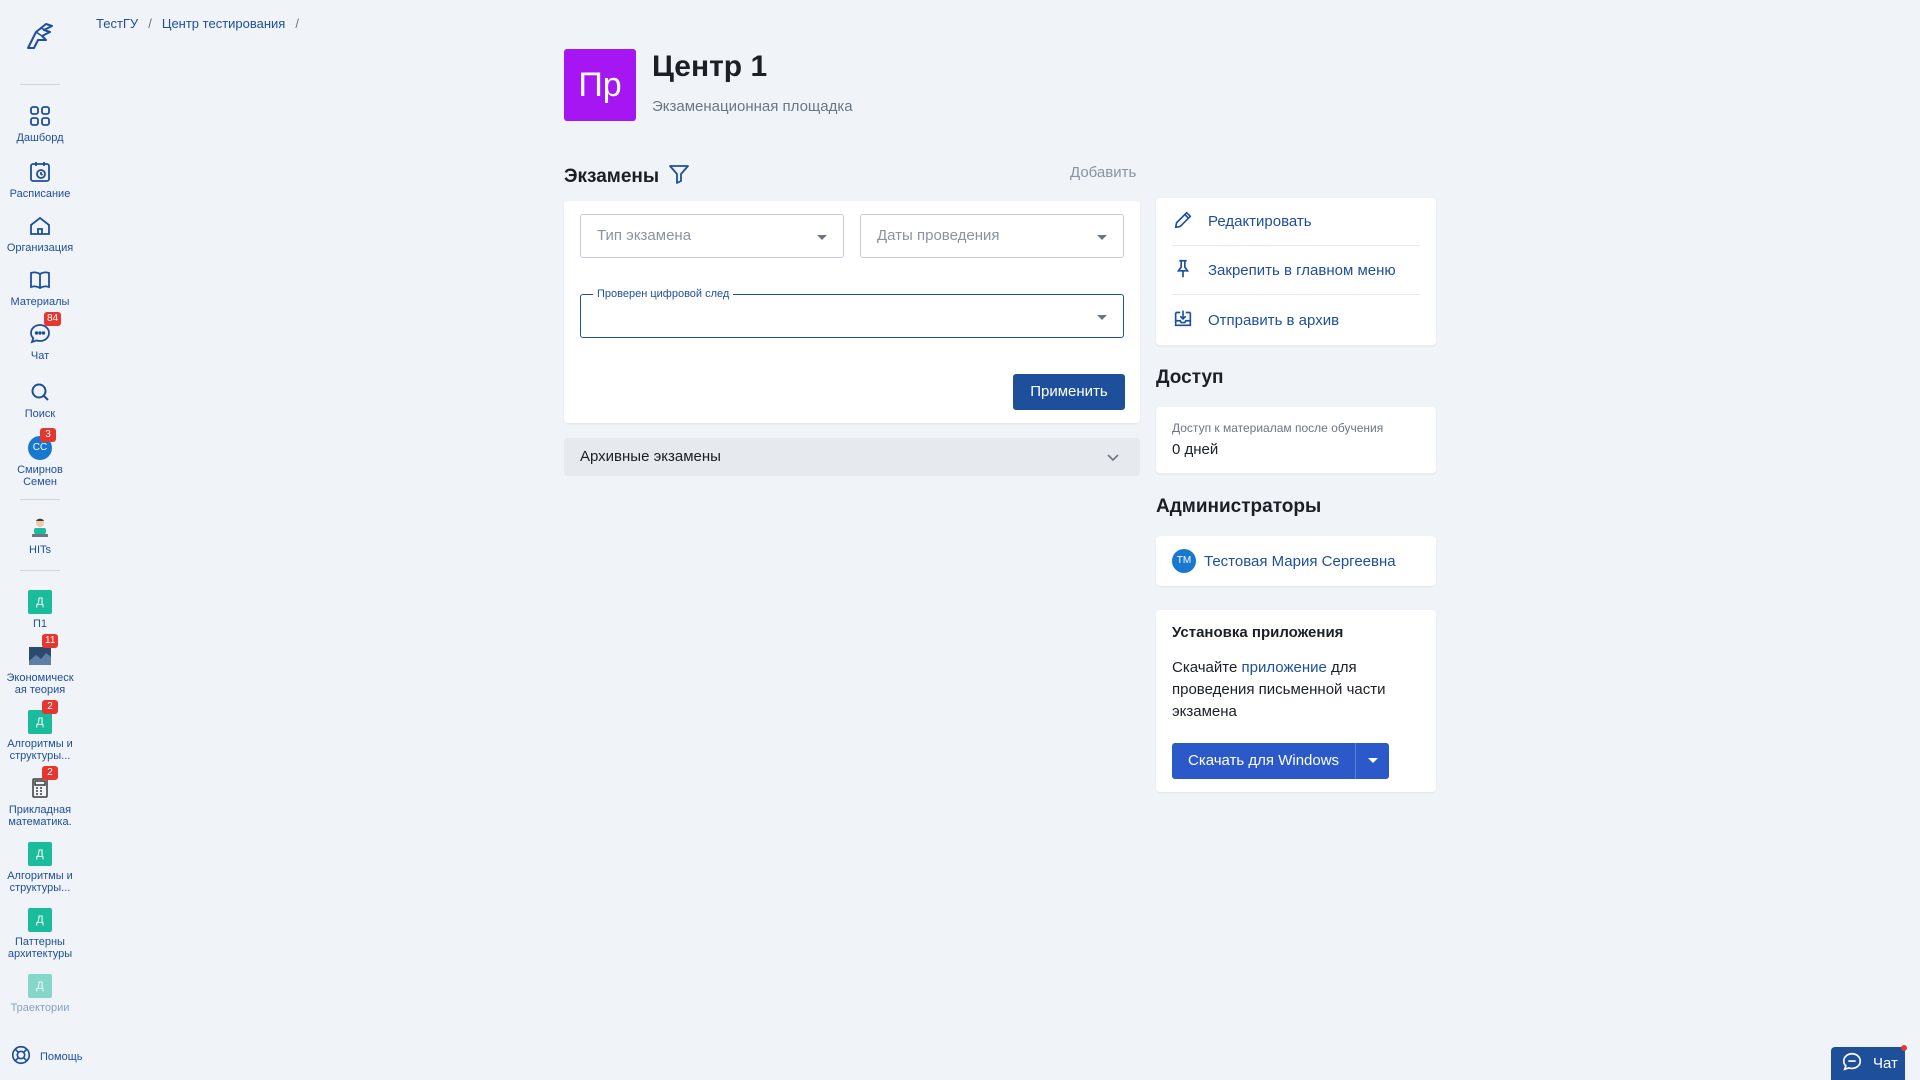  Describe the element at coordinates (40, 690) in the screenshot. I see `course-label: ая теория` at that location.